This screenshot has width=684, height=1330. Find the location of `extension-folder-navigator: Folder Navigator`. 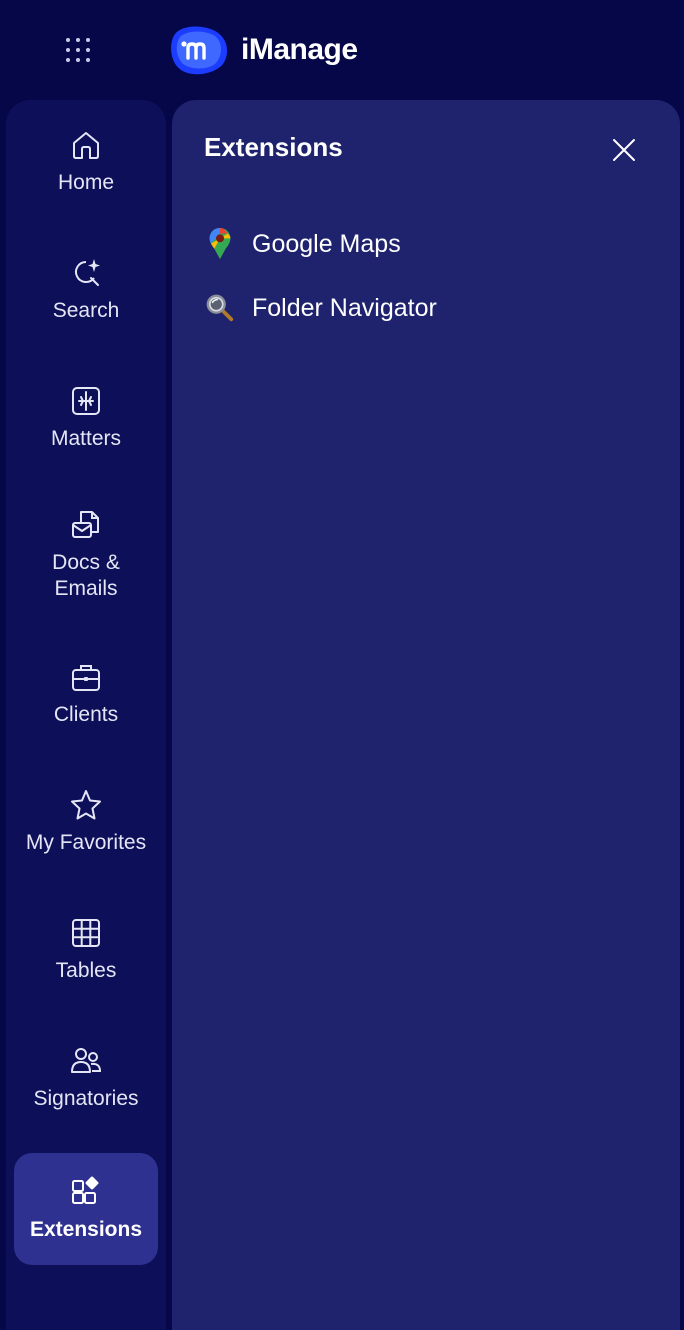

extension-folder-navigator: Folder Navigator is located at coordinates (319, 308).